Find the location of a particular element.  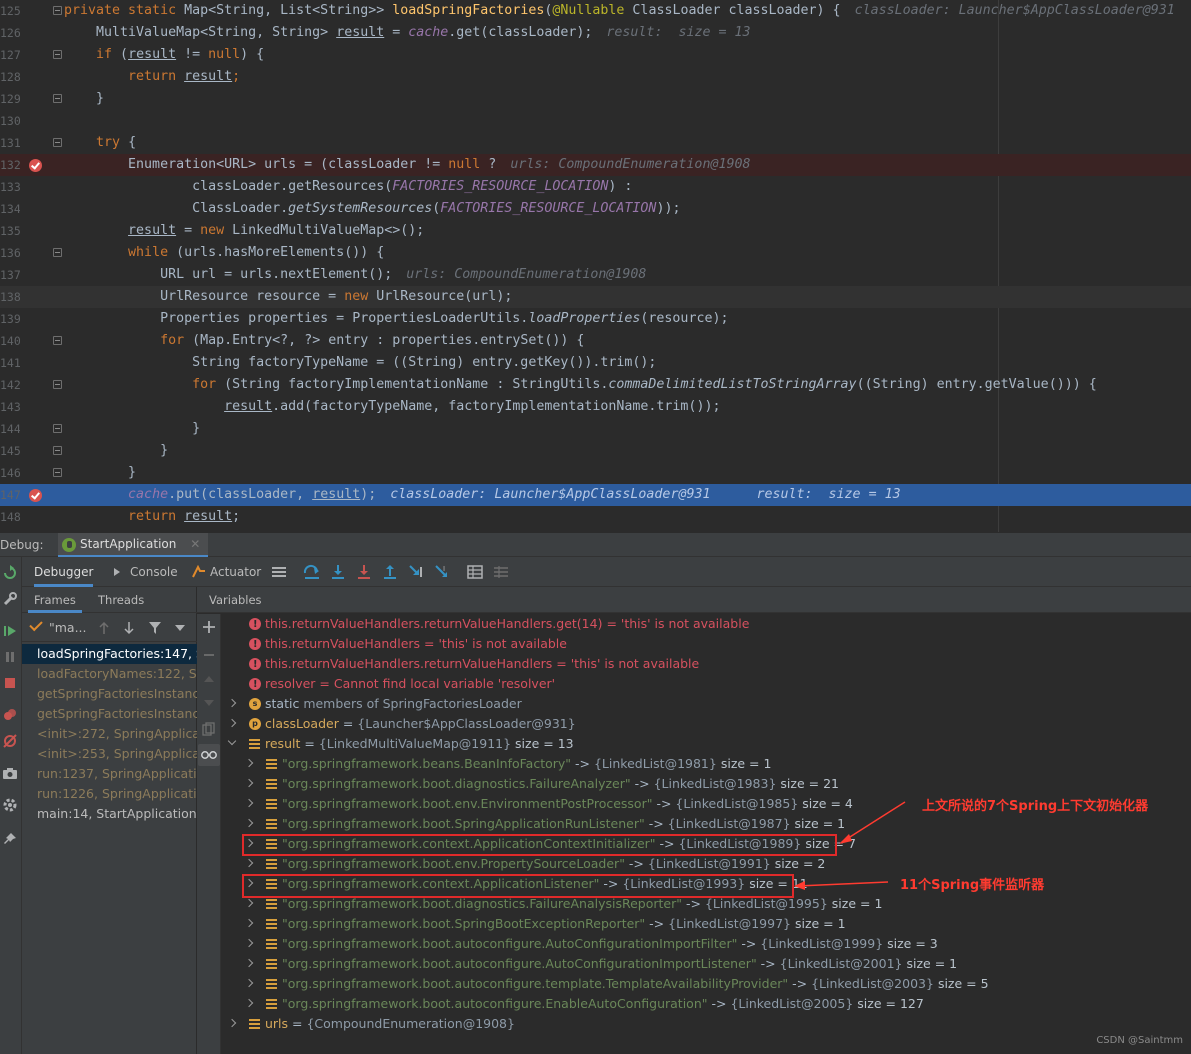

stack-frame: <init>:253, SpringApplicat is located at coordinates (109, 754).